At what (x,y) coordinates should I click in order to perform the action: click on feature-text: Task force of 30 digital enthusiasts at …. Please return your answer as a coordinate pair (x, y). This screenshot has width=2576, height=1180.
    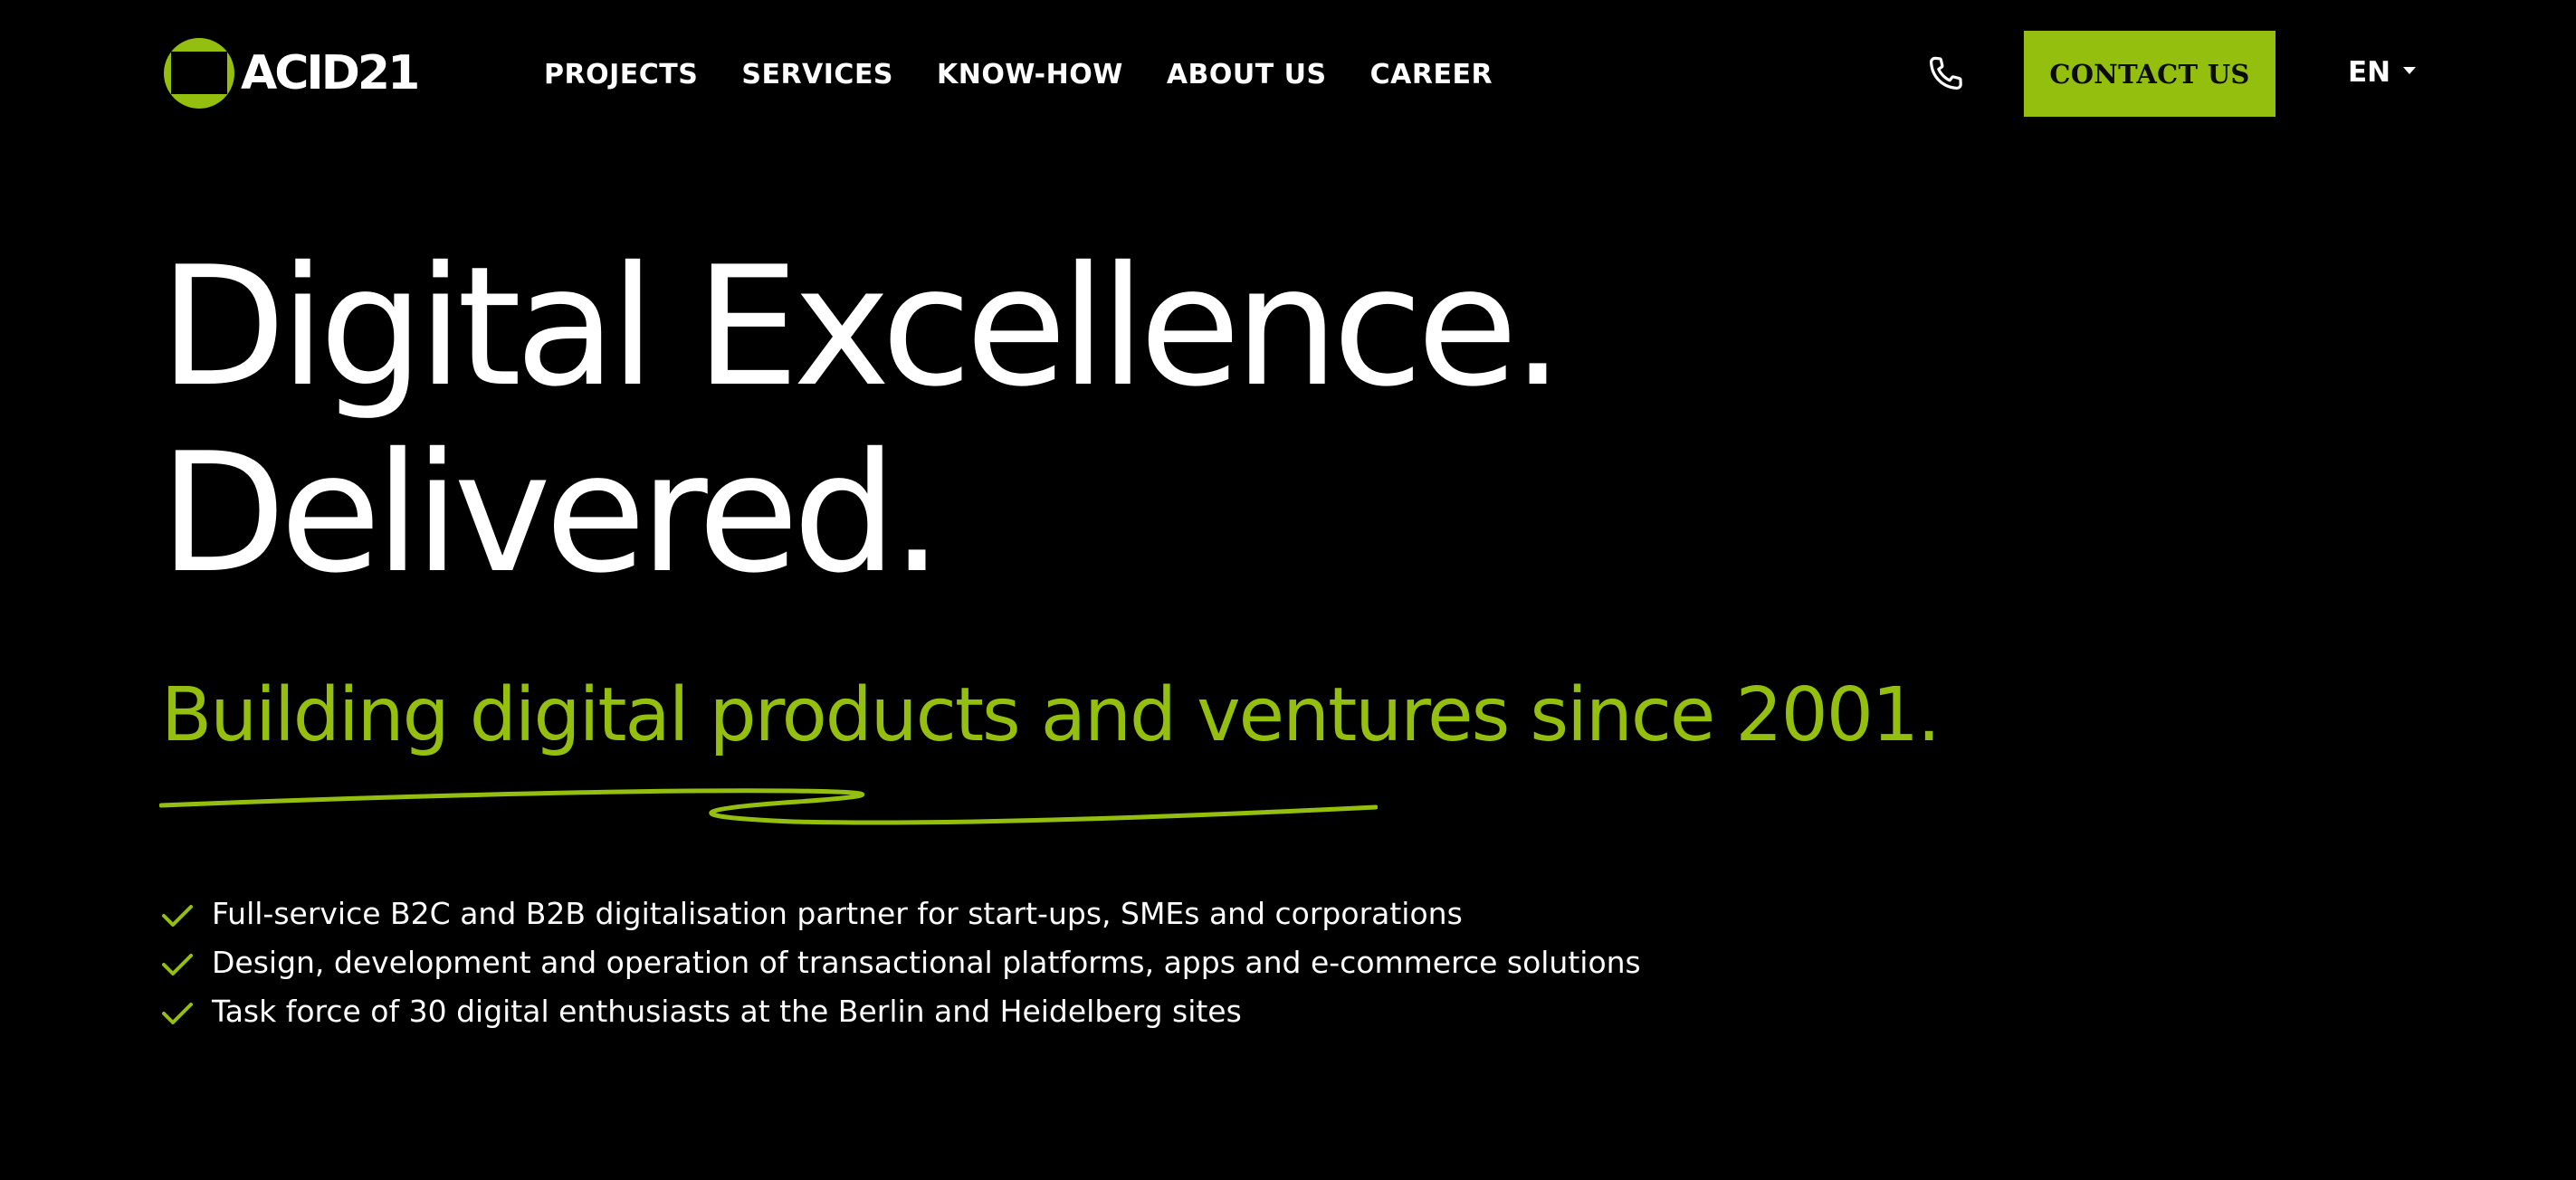
    Looking at the image, I should click on (727, 1011).